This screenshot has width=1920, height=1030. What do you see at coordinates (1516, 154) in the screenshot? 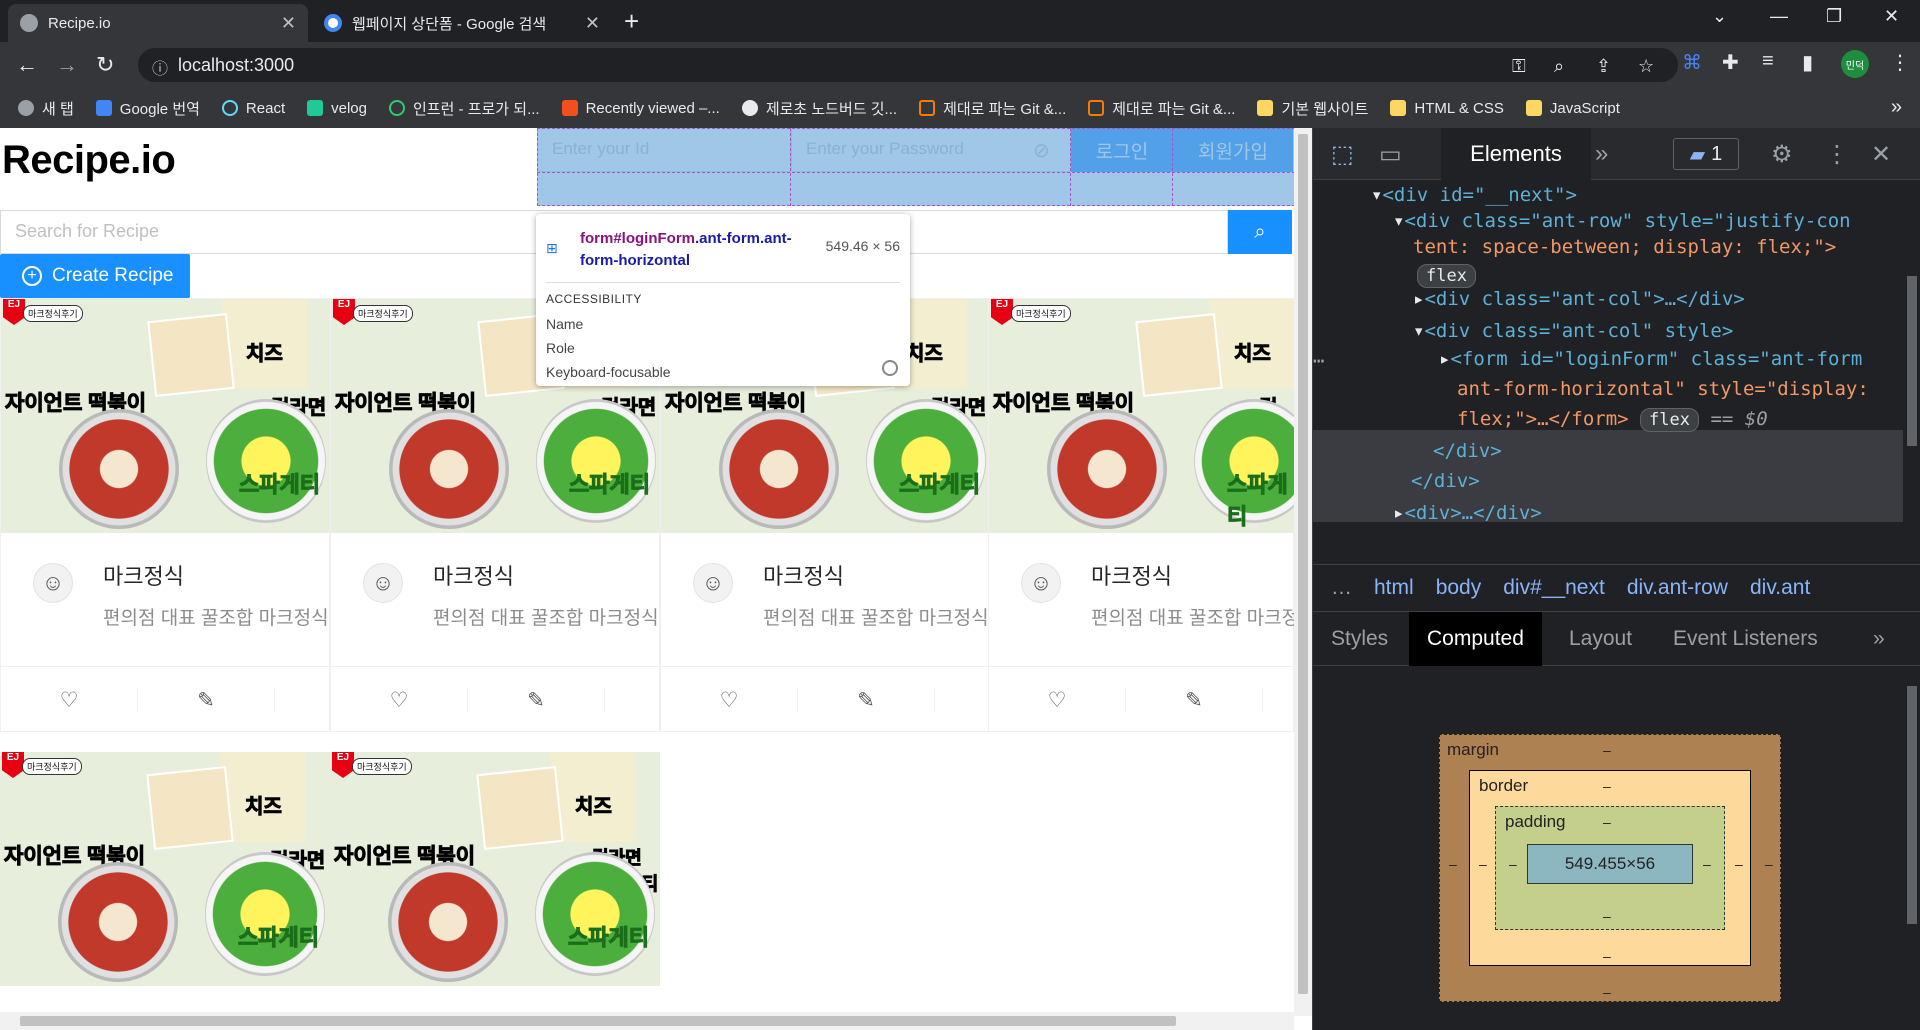
I see `tab-elements: Elements` at bounding box center [1516, 154].